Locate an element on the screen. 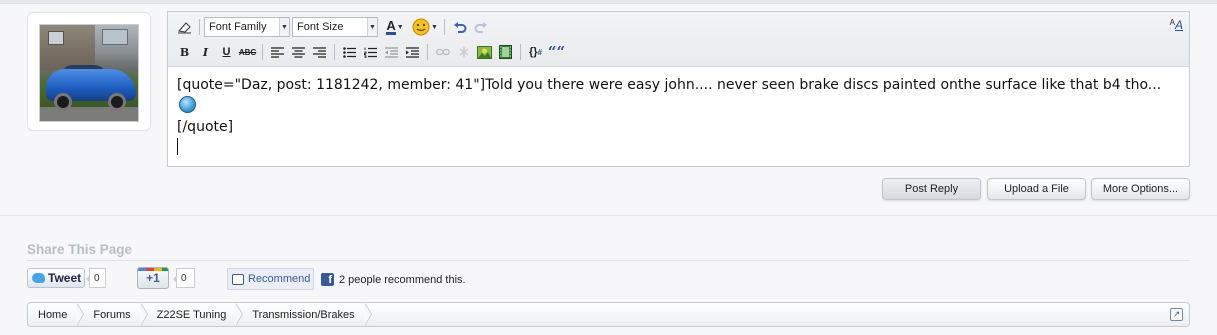 The image size is (1217, 335). avatar-frame is located at coordinates (89, 71).